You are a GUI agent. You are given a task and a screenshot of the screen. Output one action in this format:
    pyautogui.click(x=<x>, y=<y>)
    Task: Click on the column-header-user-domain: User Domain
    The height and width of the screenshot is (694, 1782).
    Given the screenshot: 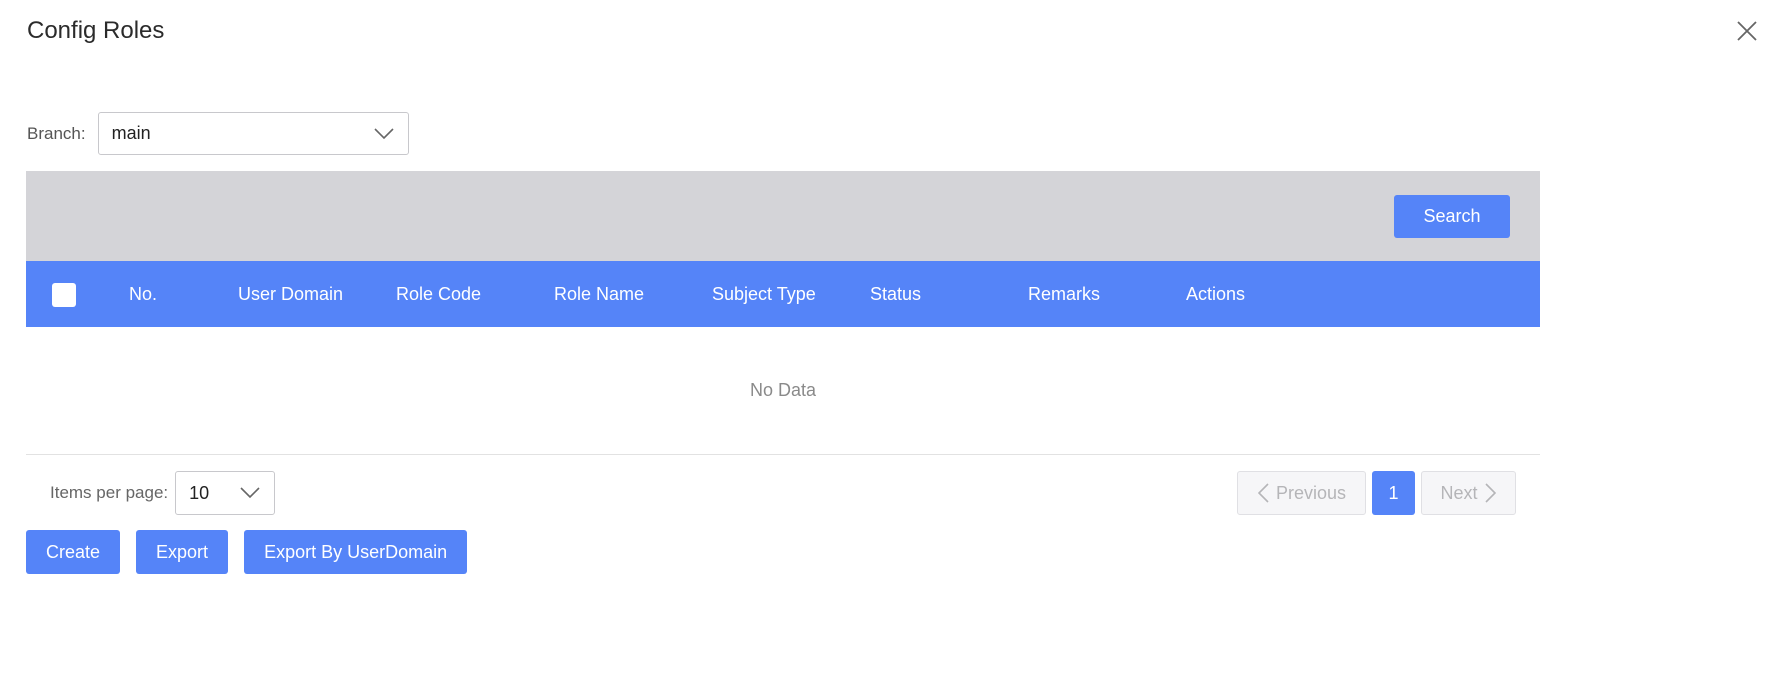 What is the action you would take?
    pyautogui.click(x=290, y=294)
    